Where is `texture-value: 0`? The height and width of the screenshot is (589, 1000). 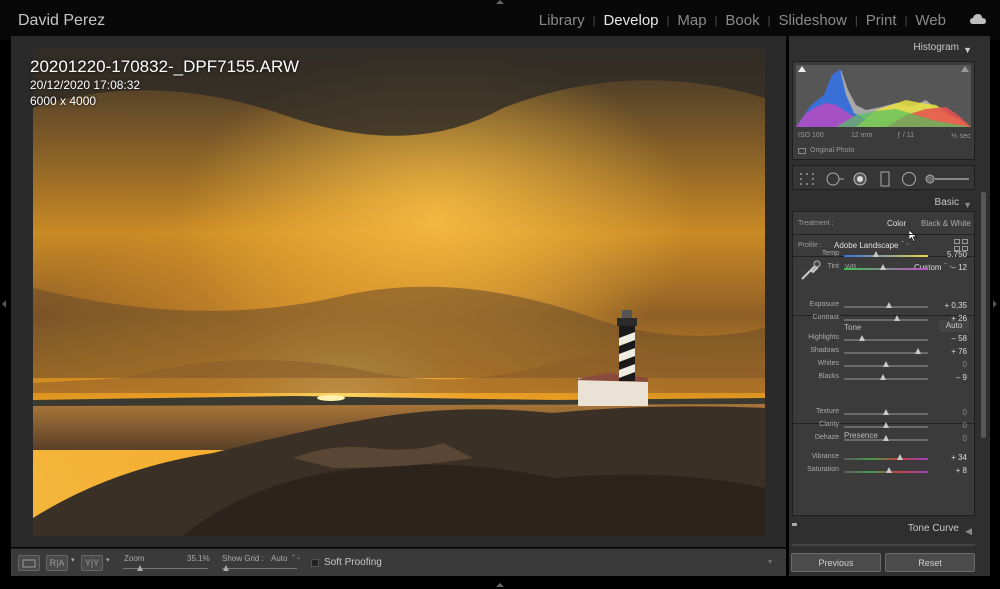
texture-value: 0 is located at coordinates (952, 412).